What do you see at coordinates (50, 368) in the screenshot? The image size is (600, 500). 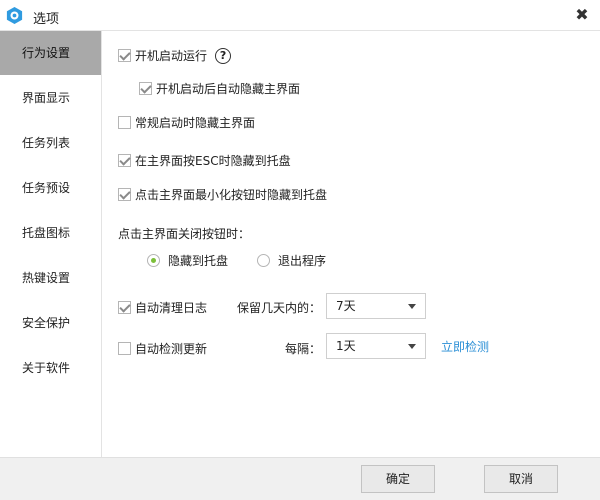 I see `sidebar-item-about: 关于软件` at bounding box center [50, 368].